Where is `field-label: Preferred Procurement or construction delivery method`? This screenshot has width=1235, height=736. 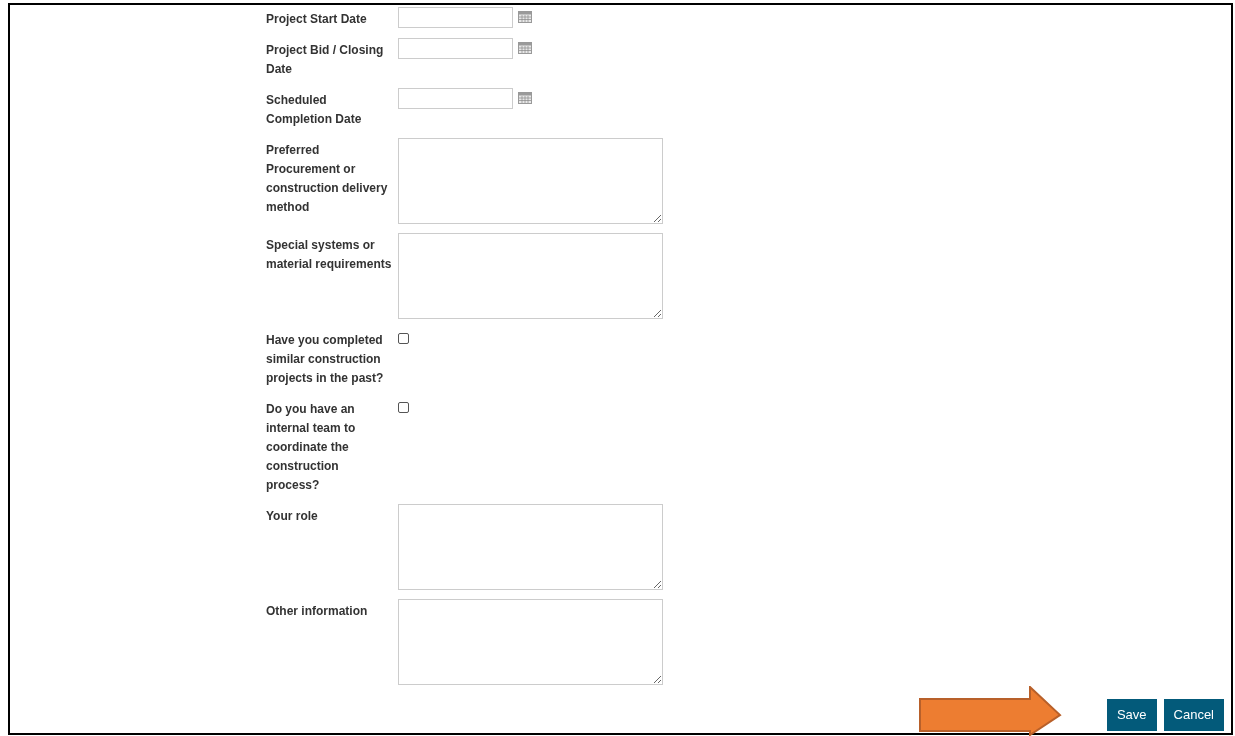
field-label: Preferred Procurement or construction delivery method is located at coordinates (327, 179).